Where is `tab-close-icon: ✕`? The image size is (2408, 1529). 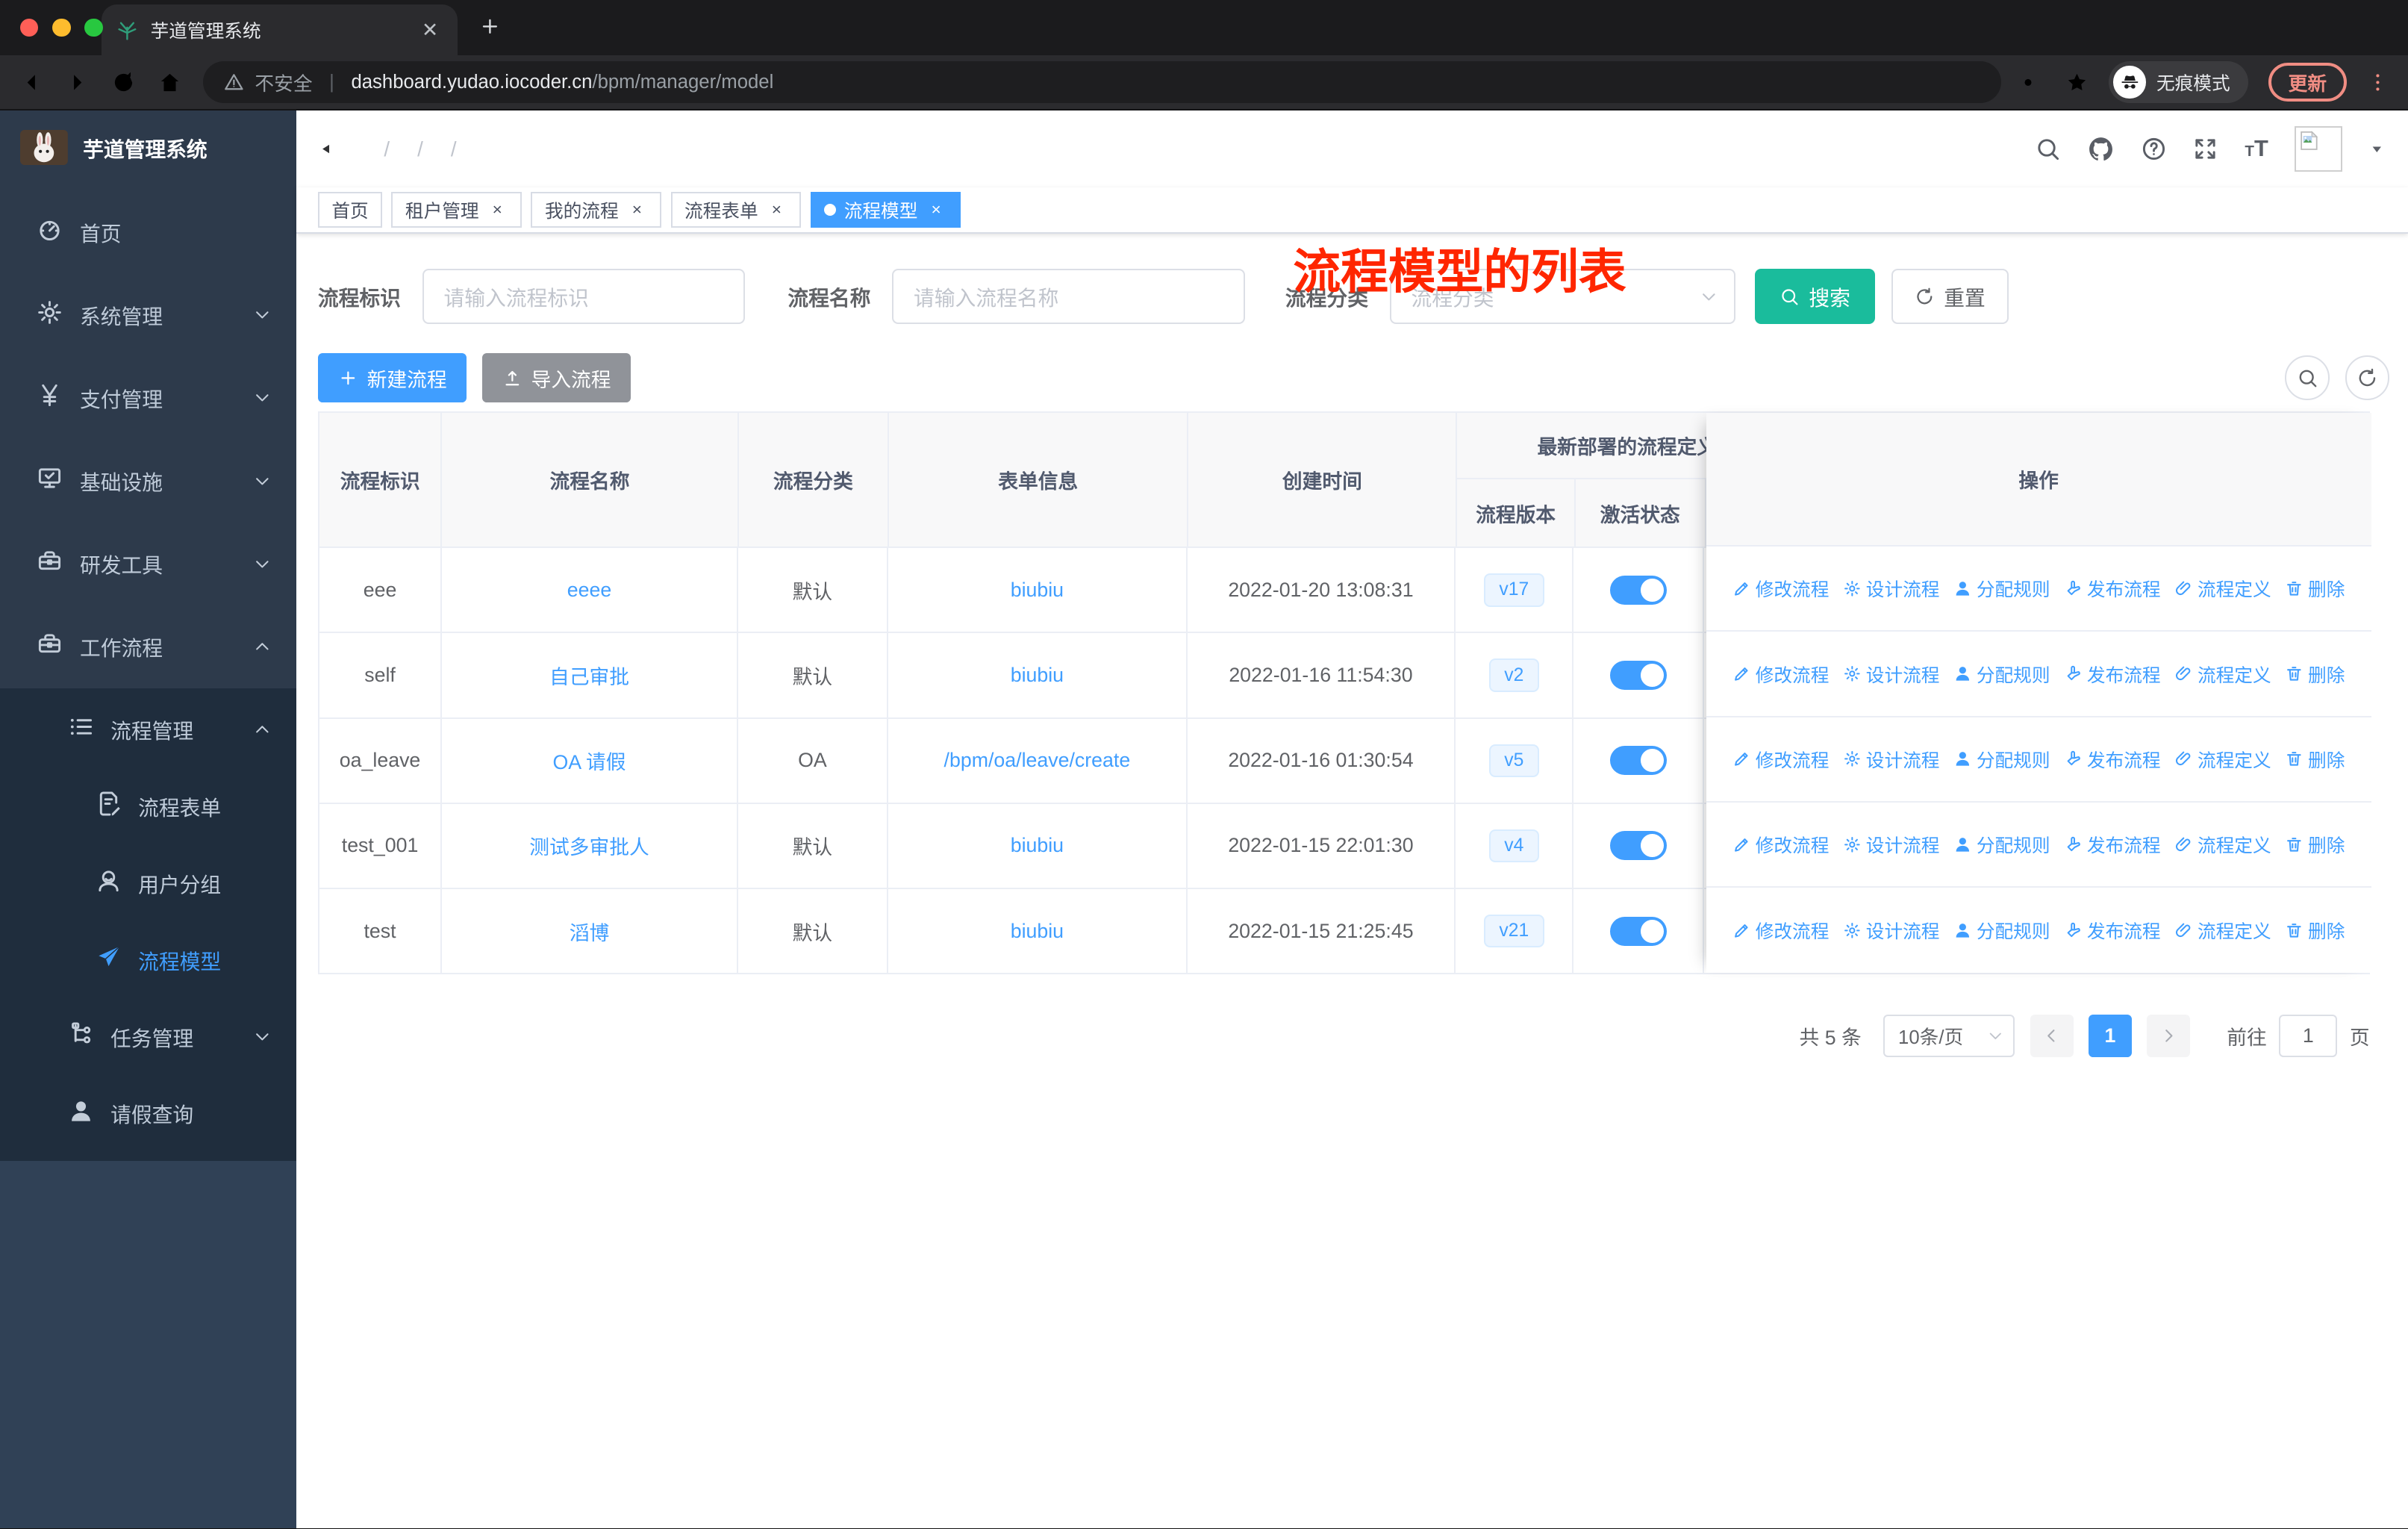
tab-close-icon: ✕ is located at coordinates (430, 31).